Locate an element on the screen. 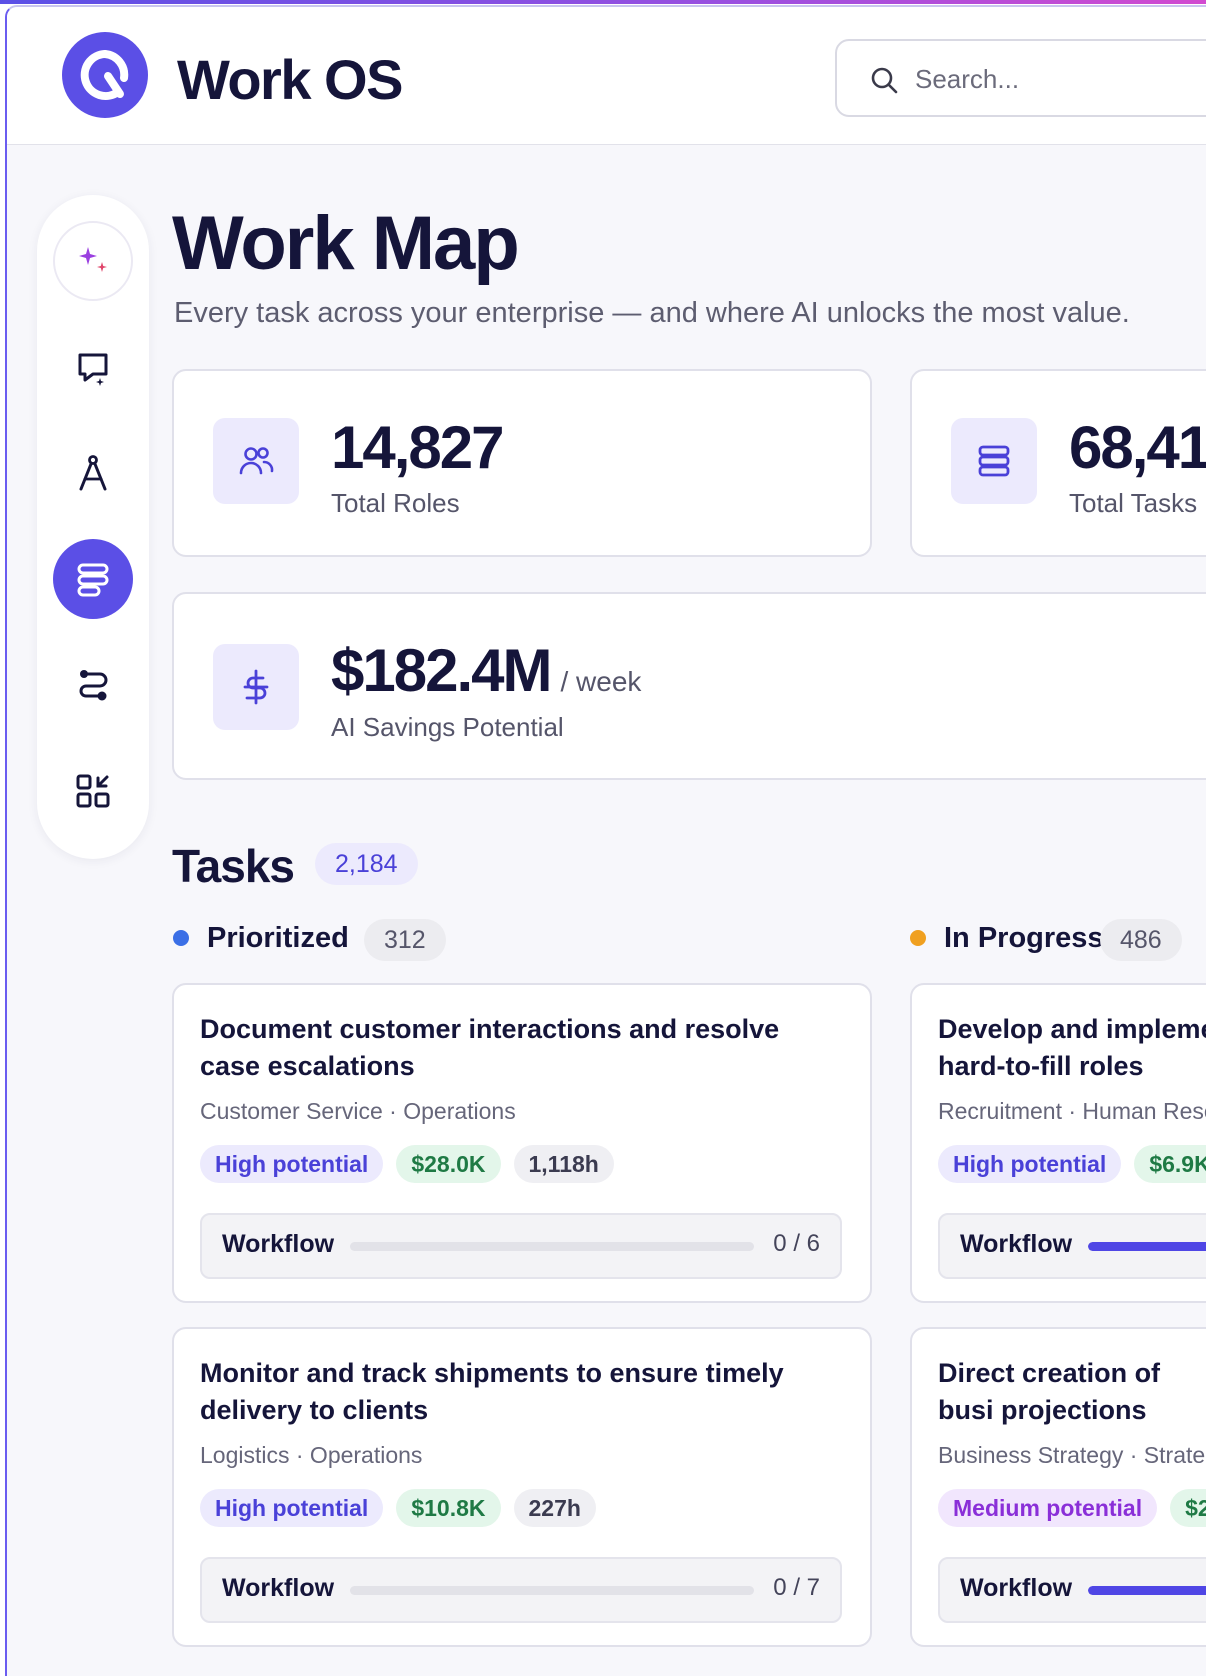 The height and width of the screenshot is (1676, 1206). task-meta: Business Strategy · Strateg is located at coordinates (1072, 1455).